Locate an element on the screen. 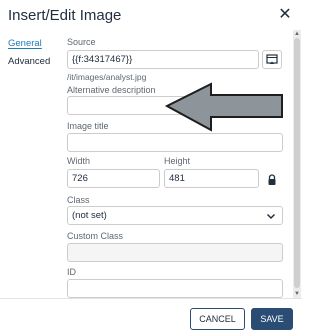 Image resolution: width=320 pixels, height=334 pixels. scroll-up-icon: ▲ is located at coordinates (297, 34).